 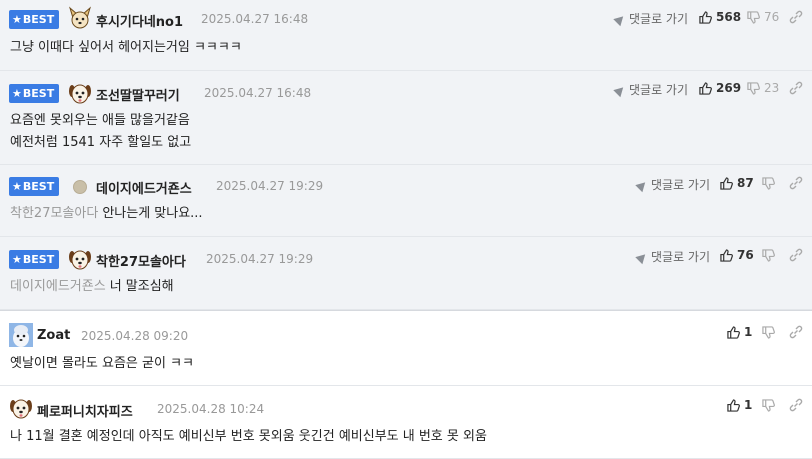 I want to click on mention: 착한27모솔아다, so click(x=54, y=213).